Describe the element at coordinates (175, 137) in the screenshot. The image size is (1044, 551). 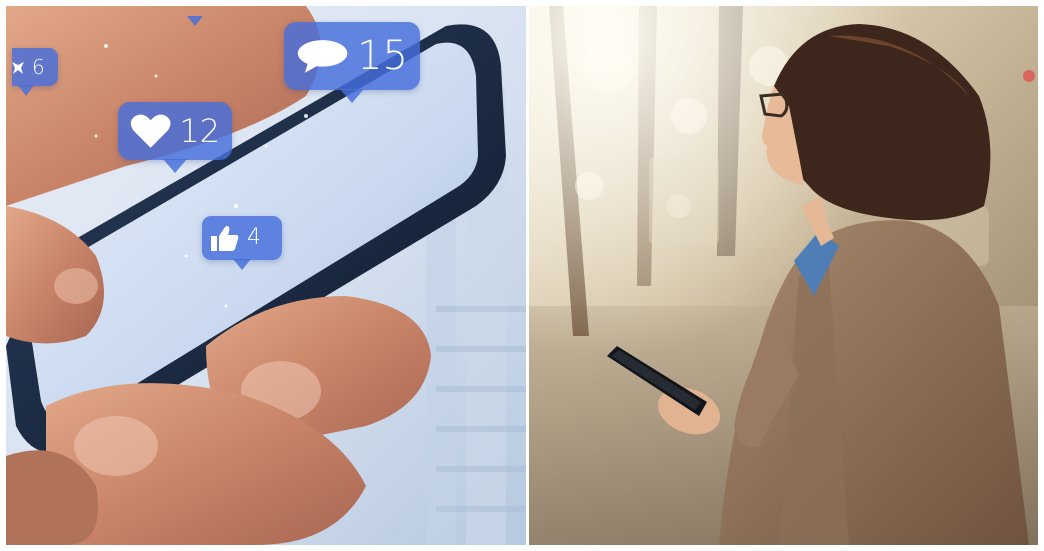
I see `reaction-bubble-heart: 12` at that location.